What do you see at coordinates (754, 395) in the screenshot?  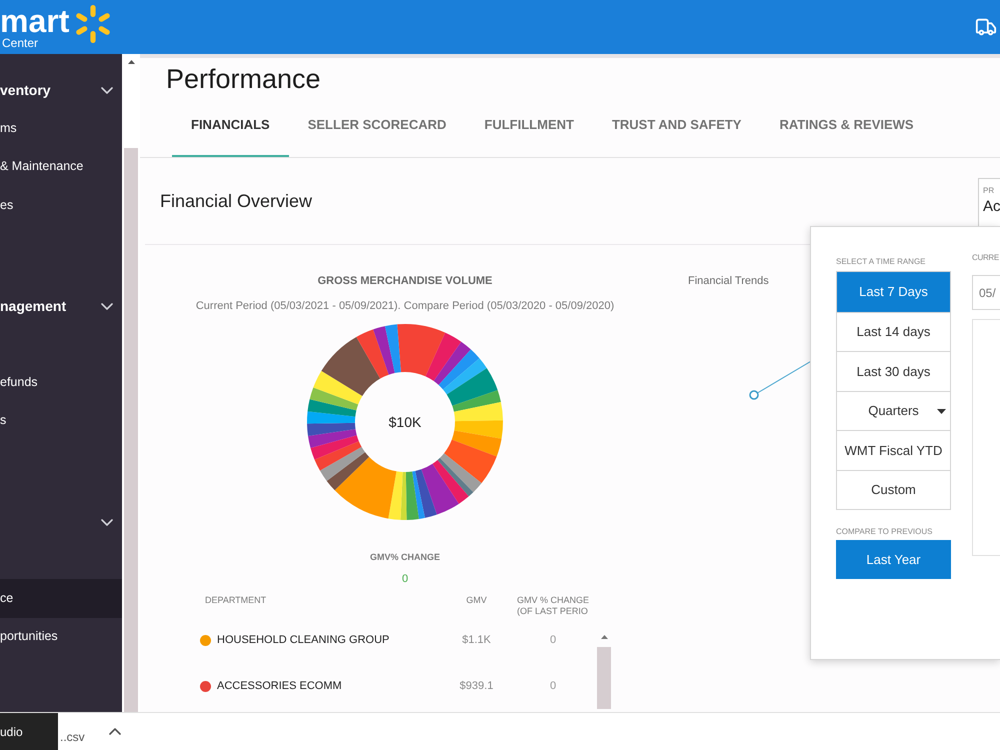 I see `data-point` at bounding box center [754, 395].